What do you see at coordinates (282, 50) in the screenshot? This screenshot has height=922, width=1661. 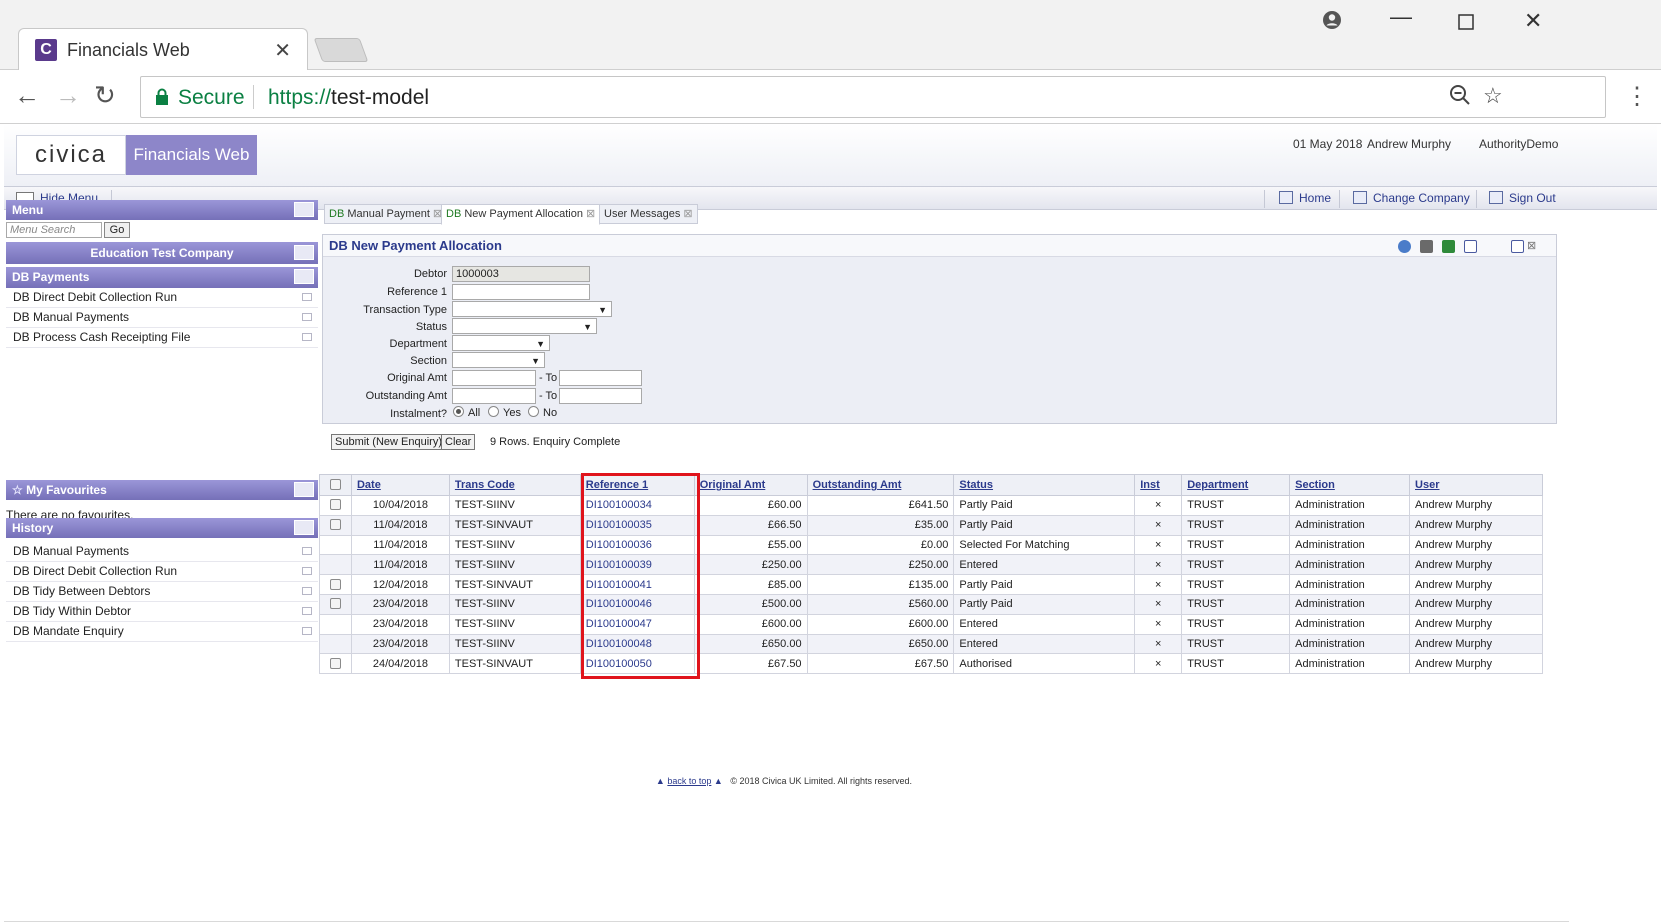 I see `tab-close-icon: ✕` at bounding box center [282, 50].